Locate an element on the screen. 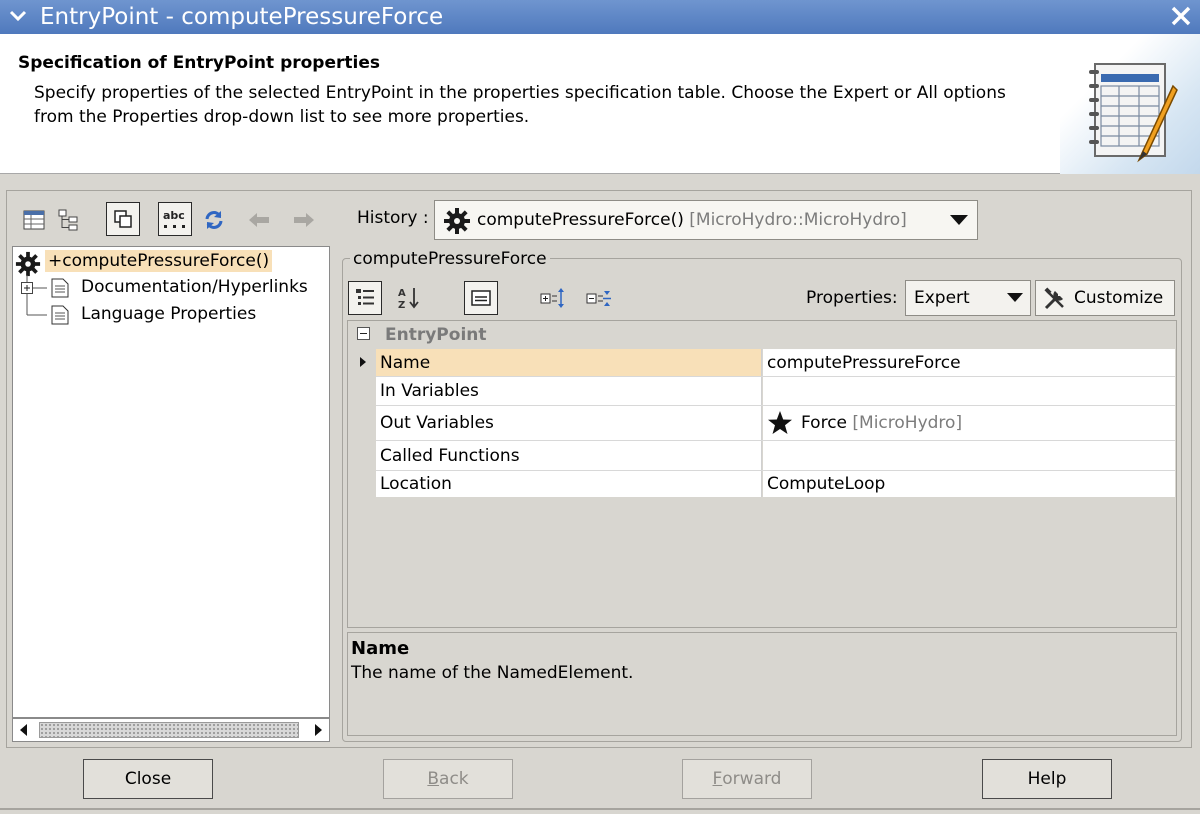 Image resolution: width=1200 pixels, height=814 pixels. back-arrow-icon is located at coordinates (259, 220).